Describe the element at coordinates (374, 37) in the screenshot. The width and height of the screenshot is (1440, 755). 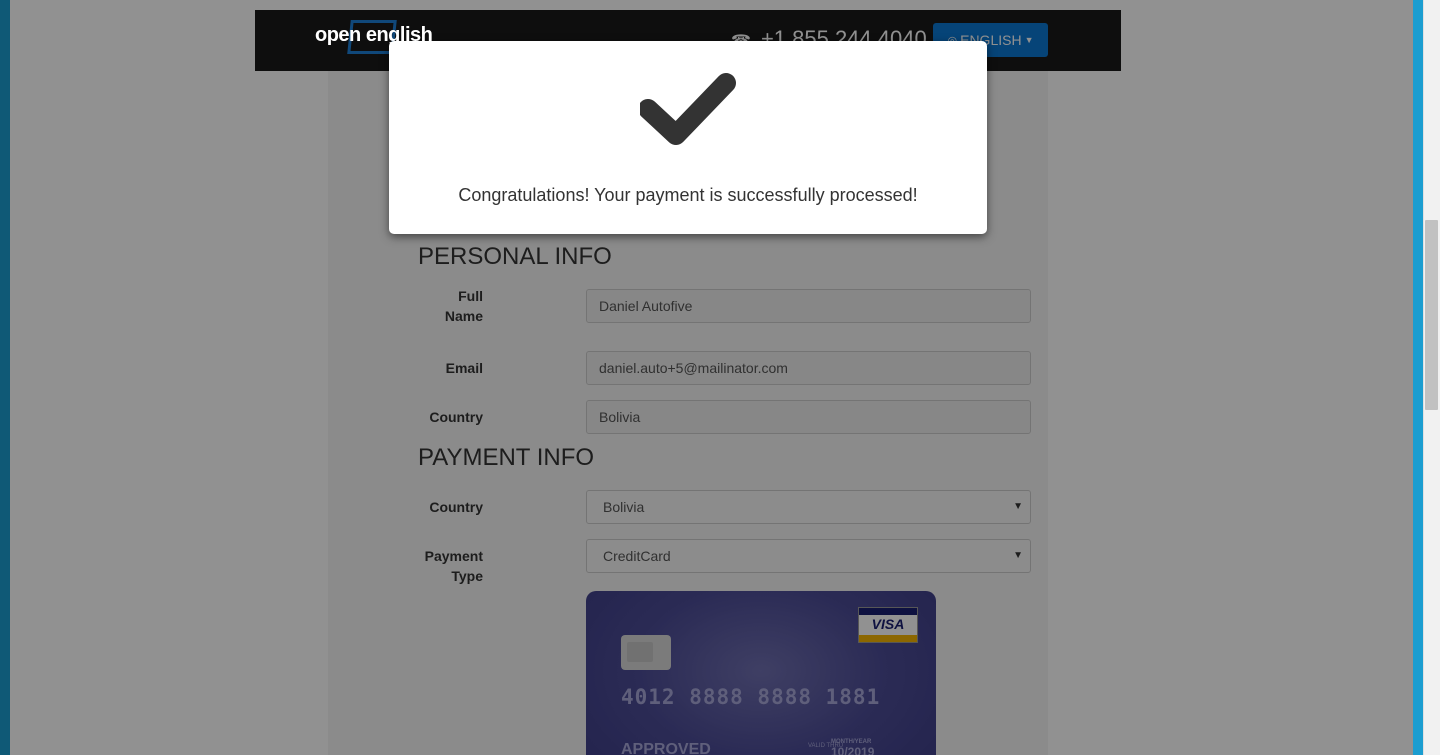
I see `open-english-logo: open english` at that location.